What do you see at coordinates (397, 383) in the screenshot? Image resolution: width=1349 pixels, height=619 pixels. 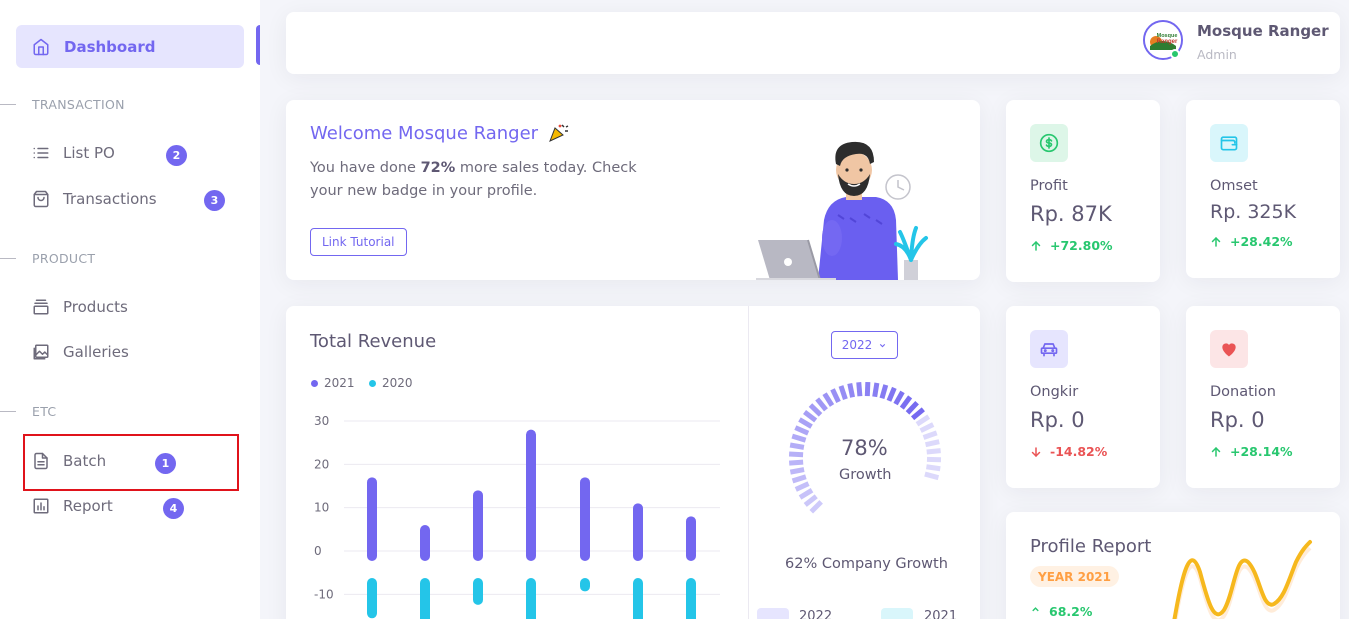 I see `legend-label: 2020` at bounding box center [397, 383].